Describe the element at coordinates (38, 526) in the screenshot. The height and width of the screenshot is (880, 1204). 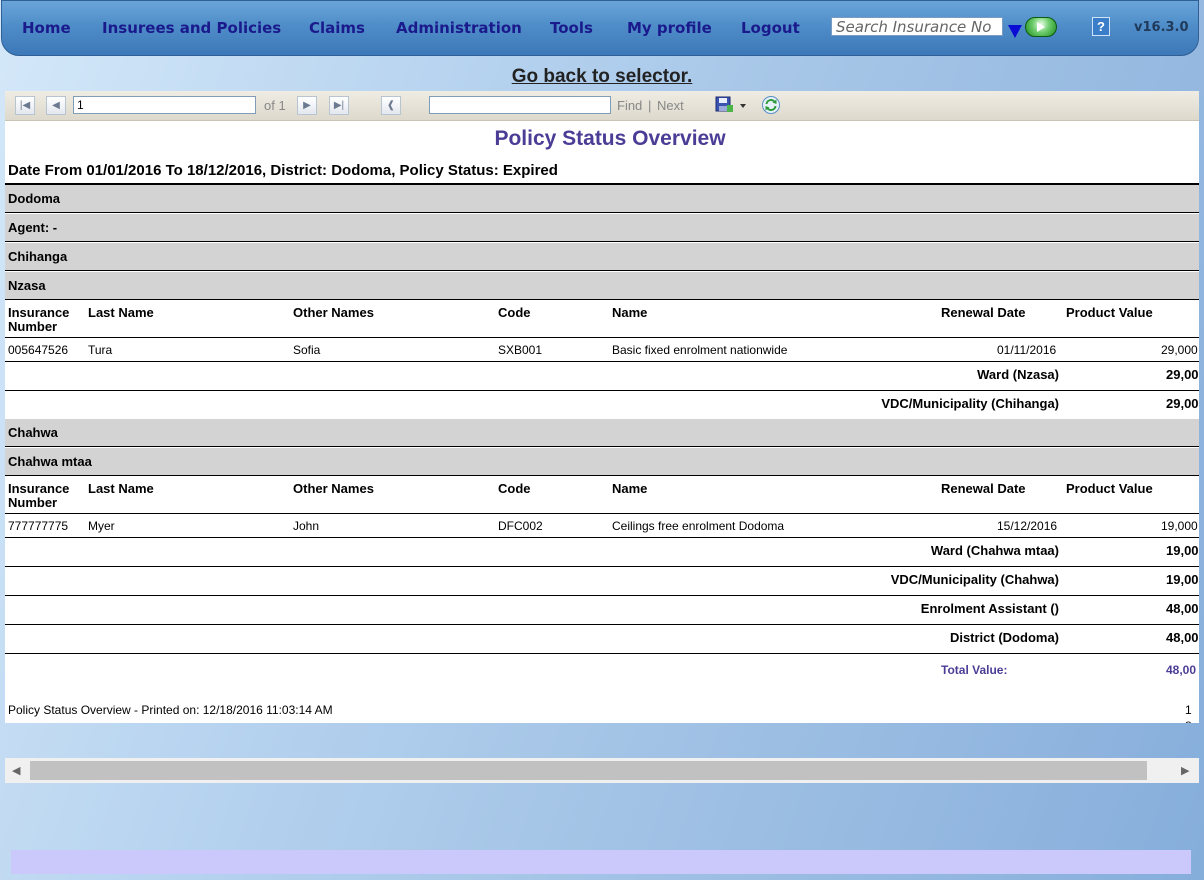
I see `cell-insurance-number: 777777775` at that location.